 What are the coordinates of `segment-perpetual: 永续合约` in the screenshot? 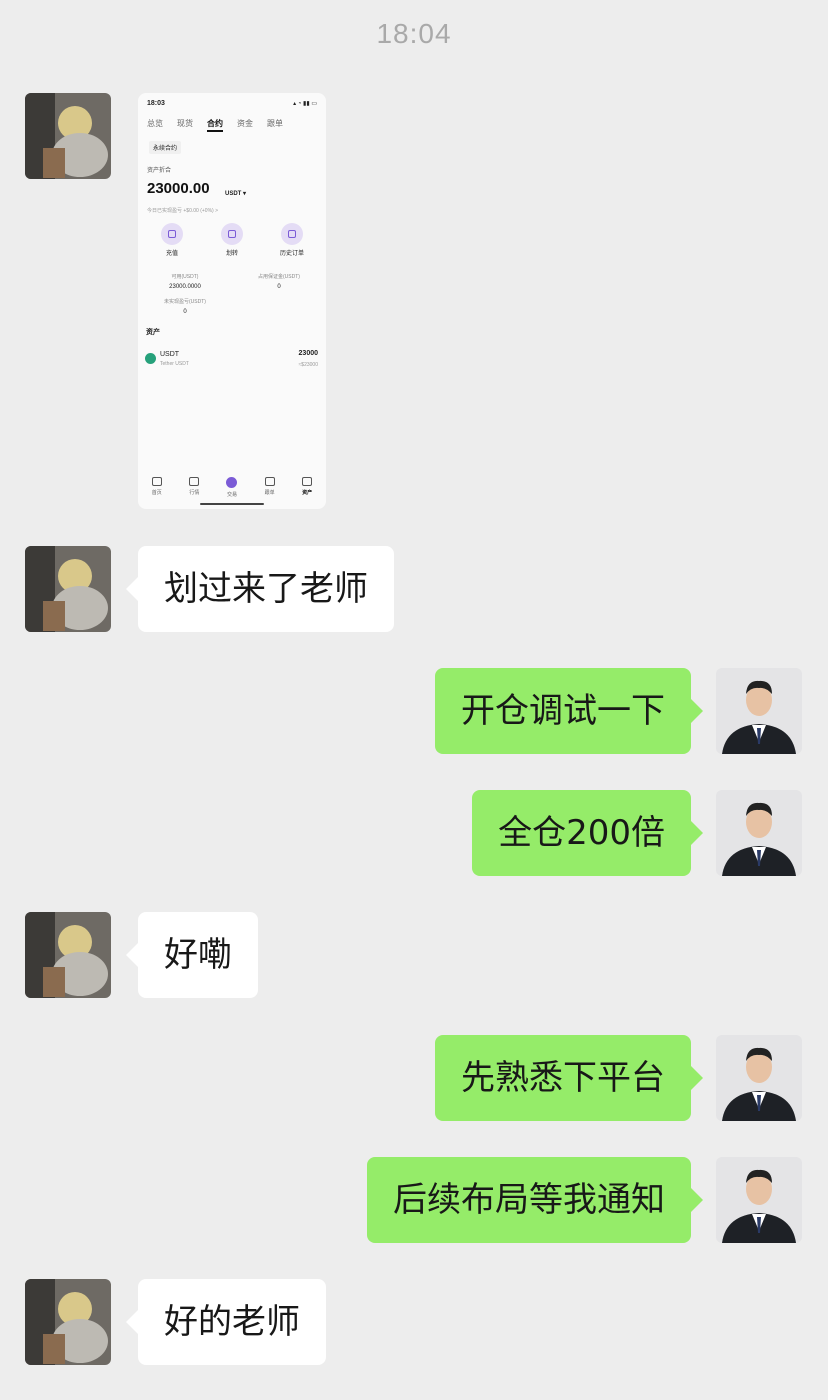 It's located at (165, 147).